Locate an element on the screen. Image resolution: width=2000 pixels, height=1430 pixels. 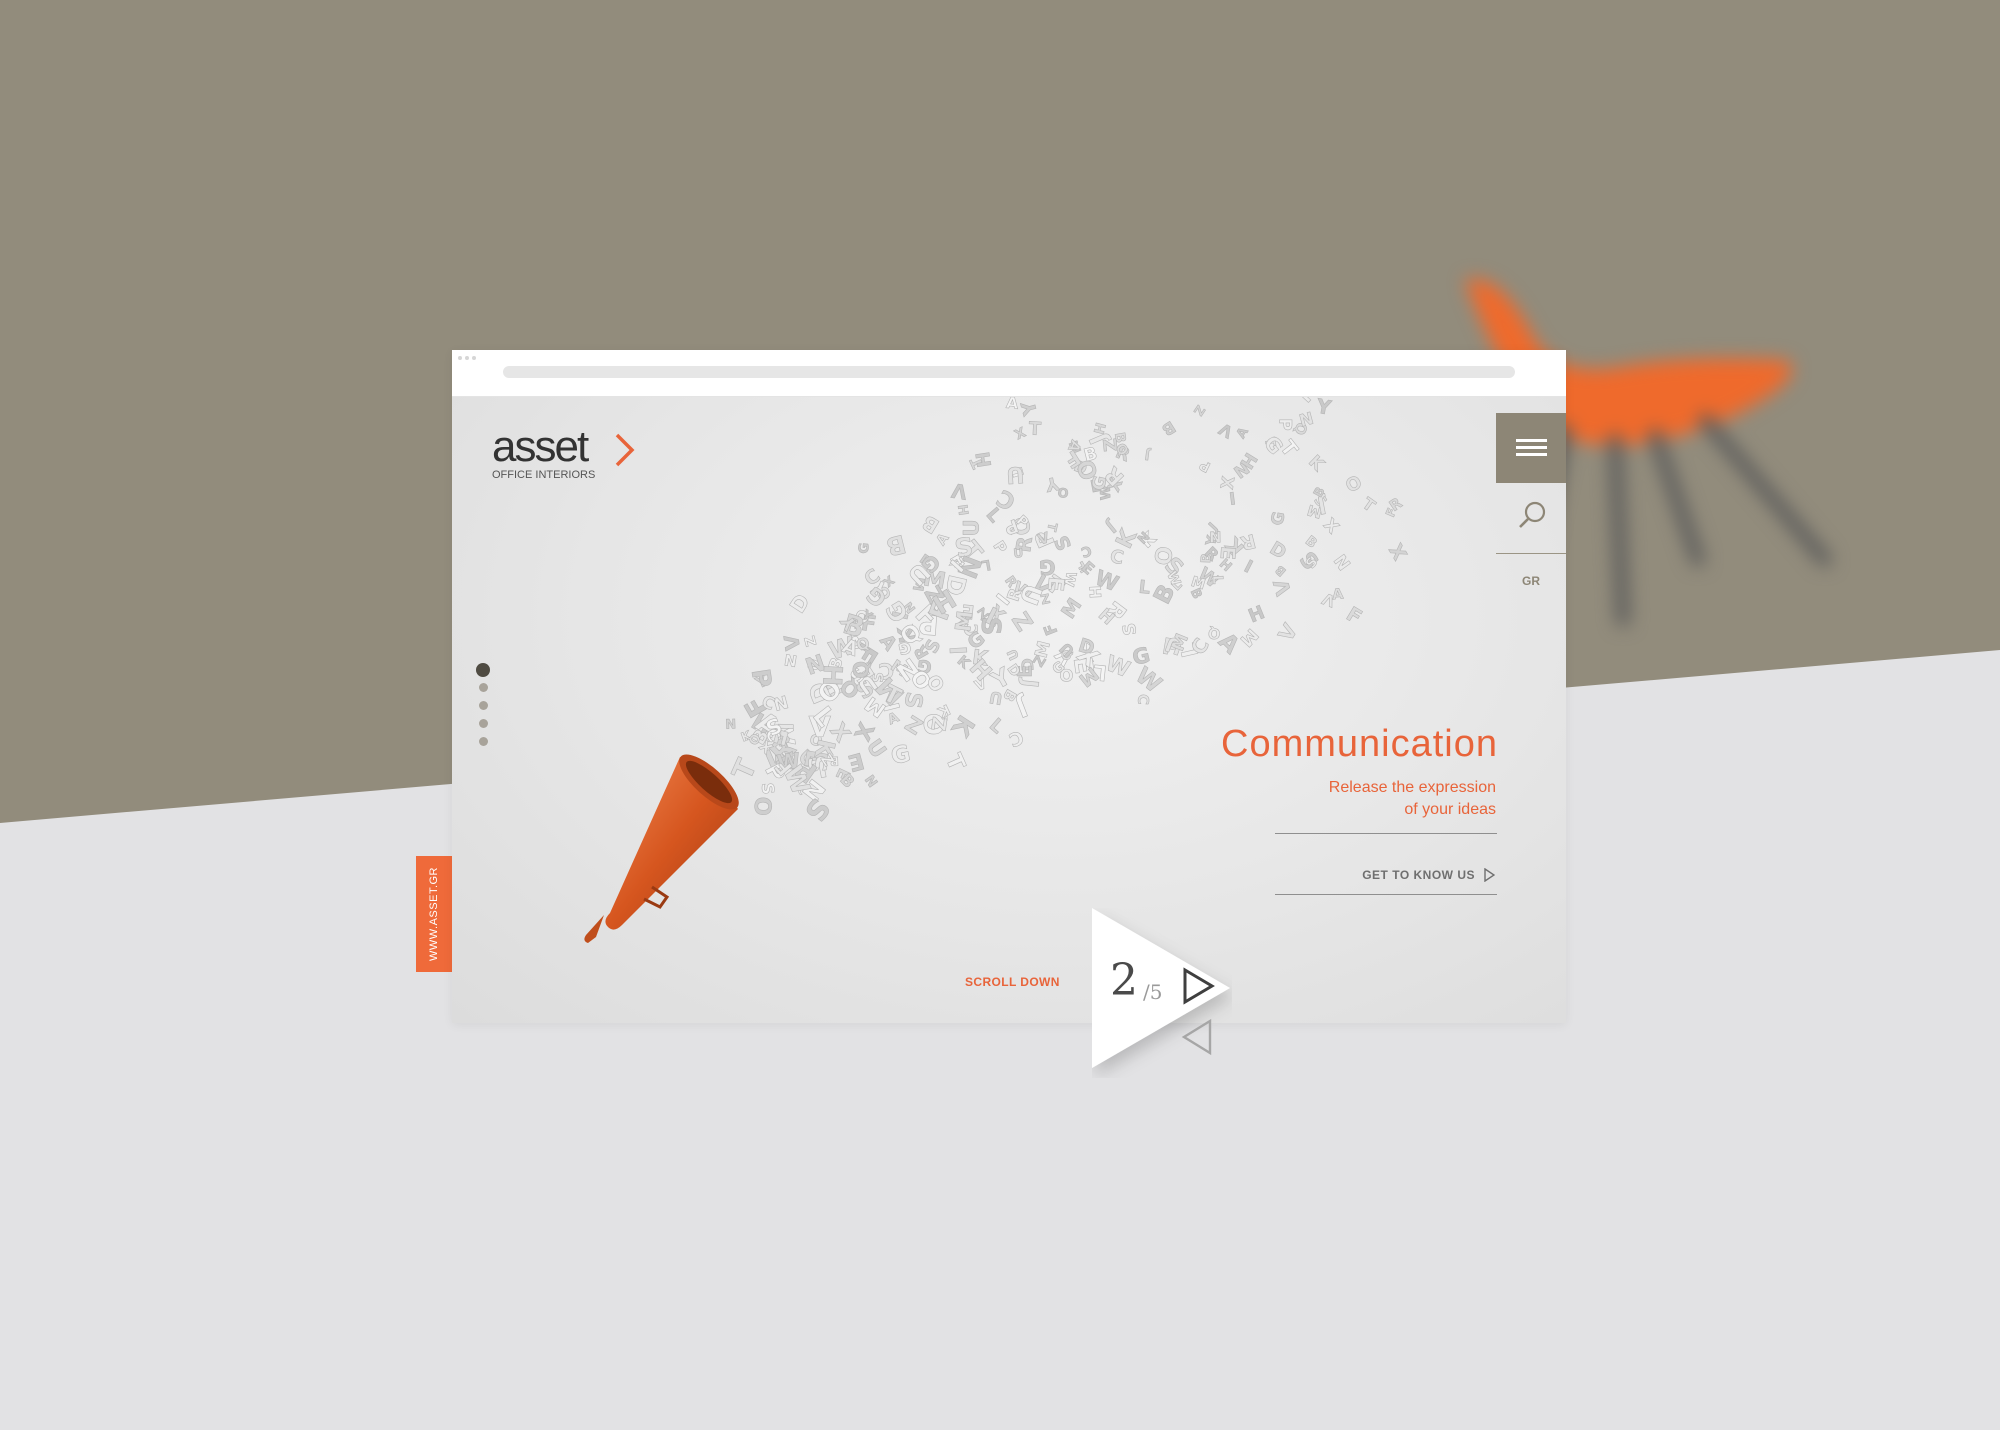
play-arrow-icon is located at coordinates (1489, 875).